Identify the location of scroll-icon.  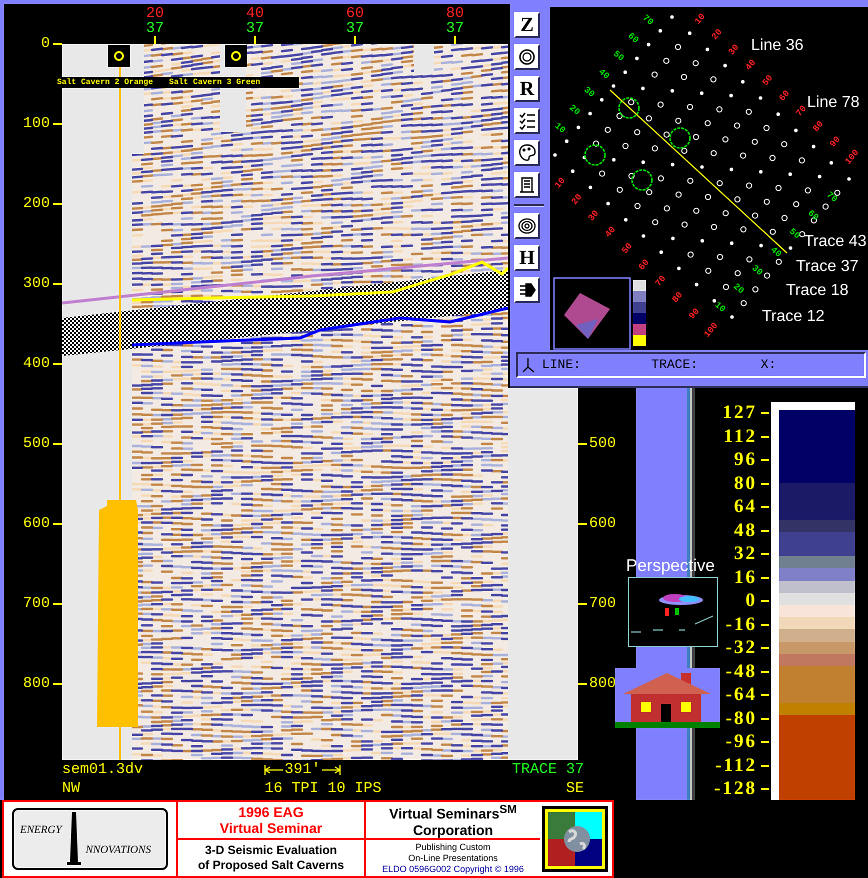
(527, 185).